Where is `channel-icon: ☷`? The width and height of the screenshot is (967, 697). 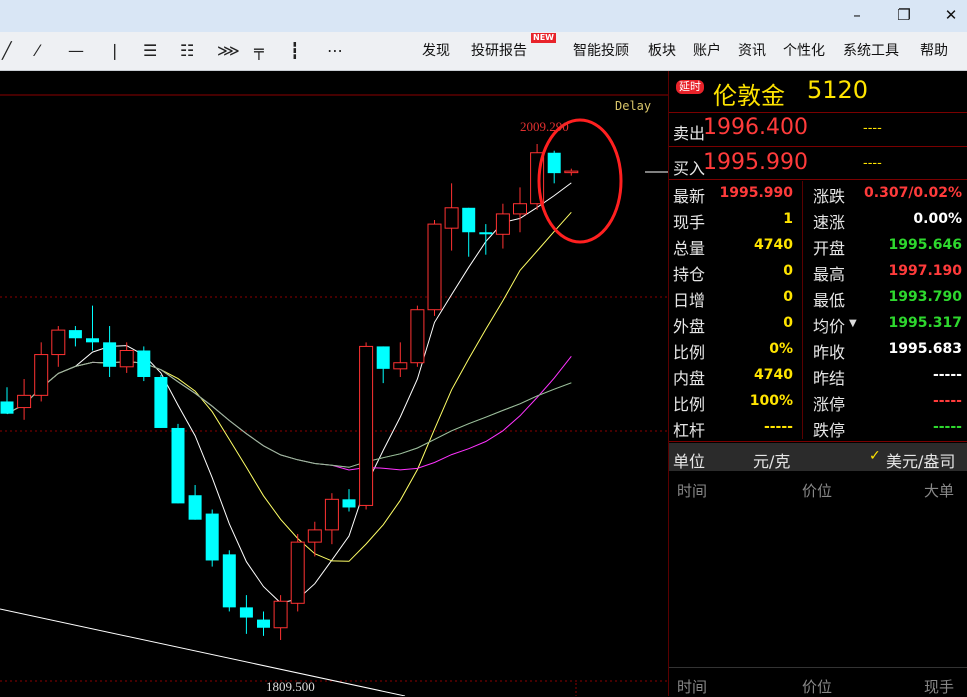
channel-icon: ☷ is located at coordinates (187, 50).